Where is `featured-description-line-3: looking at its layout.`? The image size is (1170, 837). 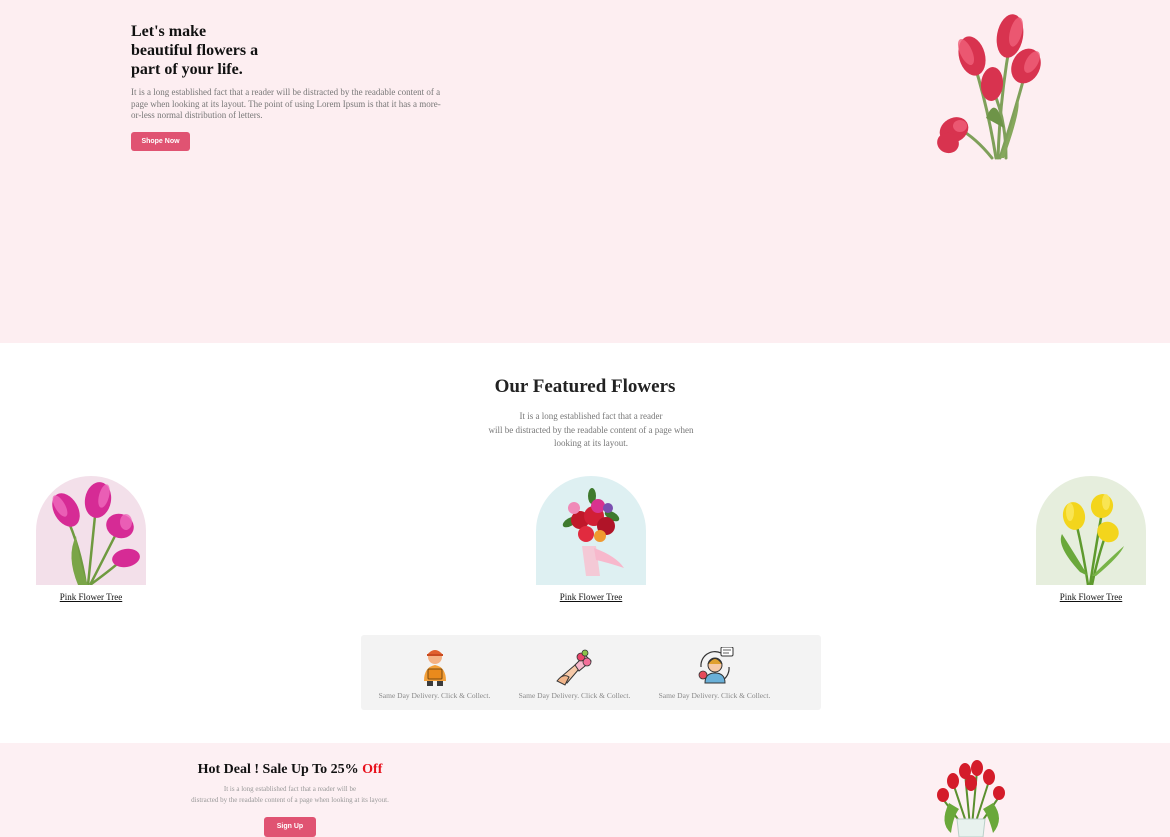
featured-description-line-3: looking at its layout. is located at coordinates (591, 443).